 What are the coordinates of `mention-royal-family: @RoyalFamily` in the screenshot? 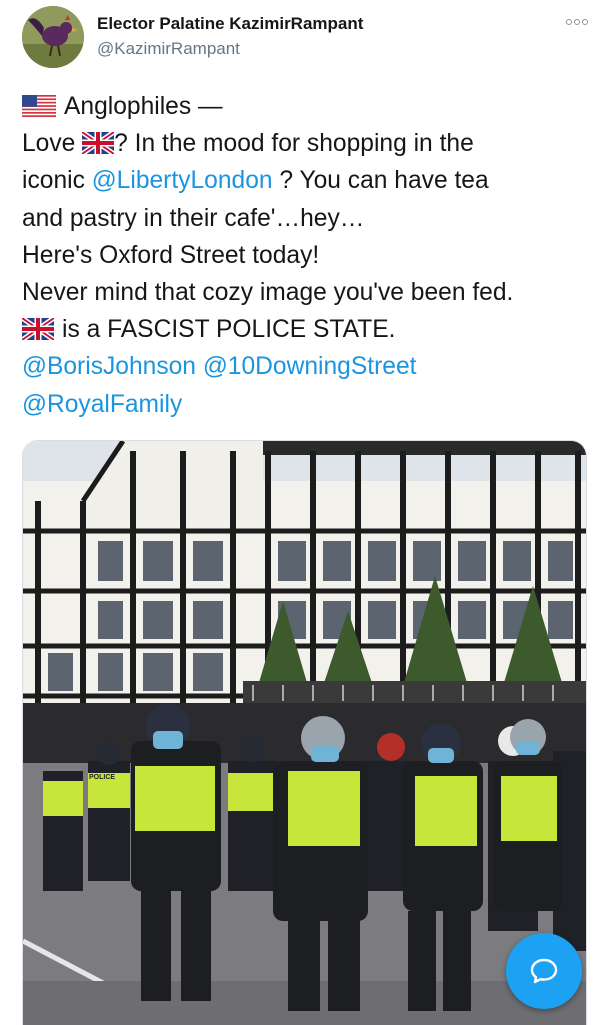 It's located at (102, 404).